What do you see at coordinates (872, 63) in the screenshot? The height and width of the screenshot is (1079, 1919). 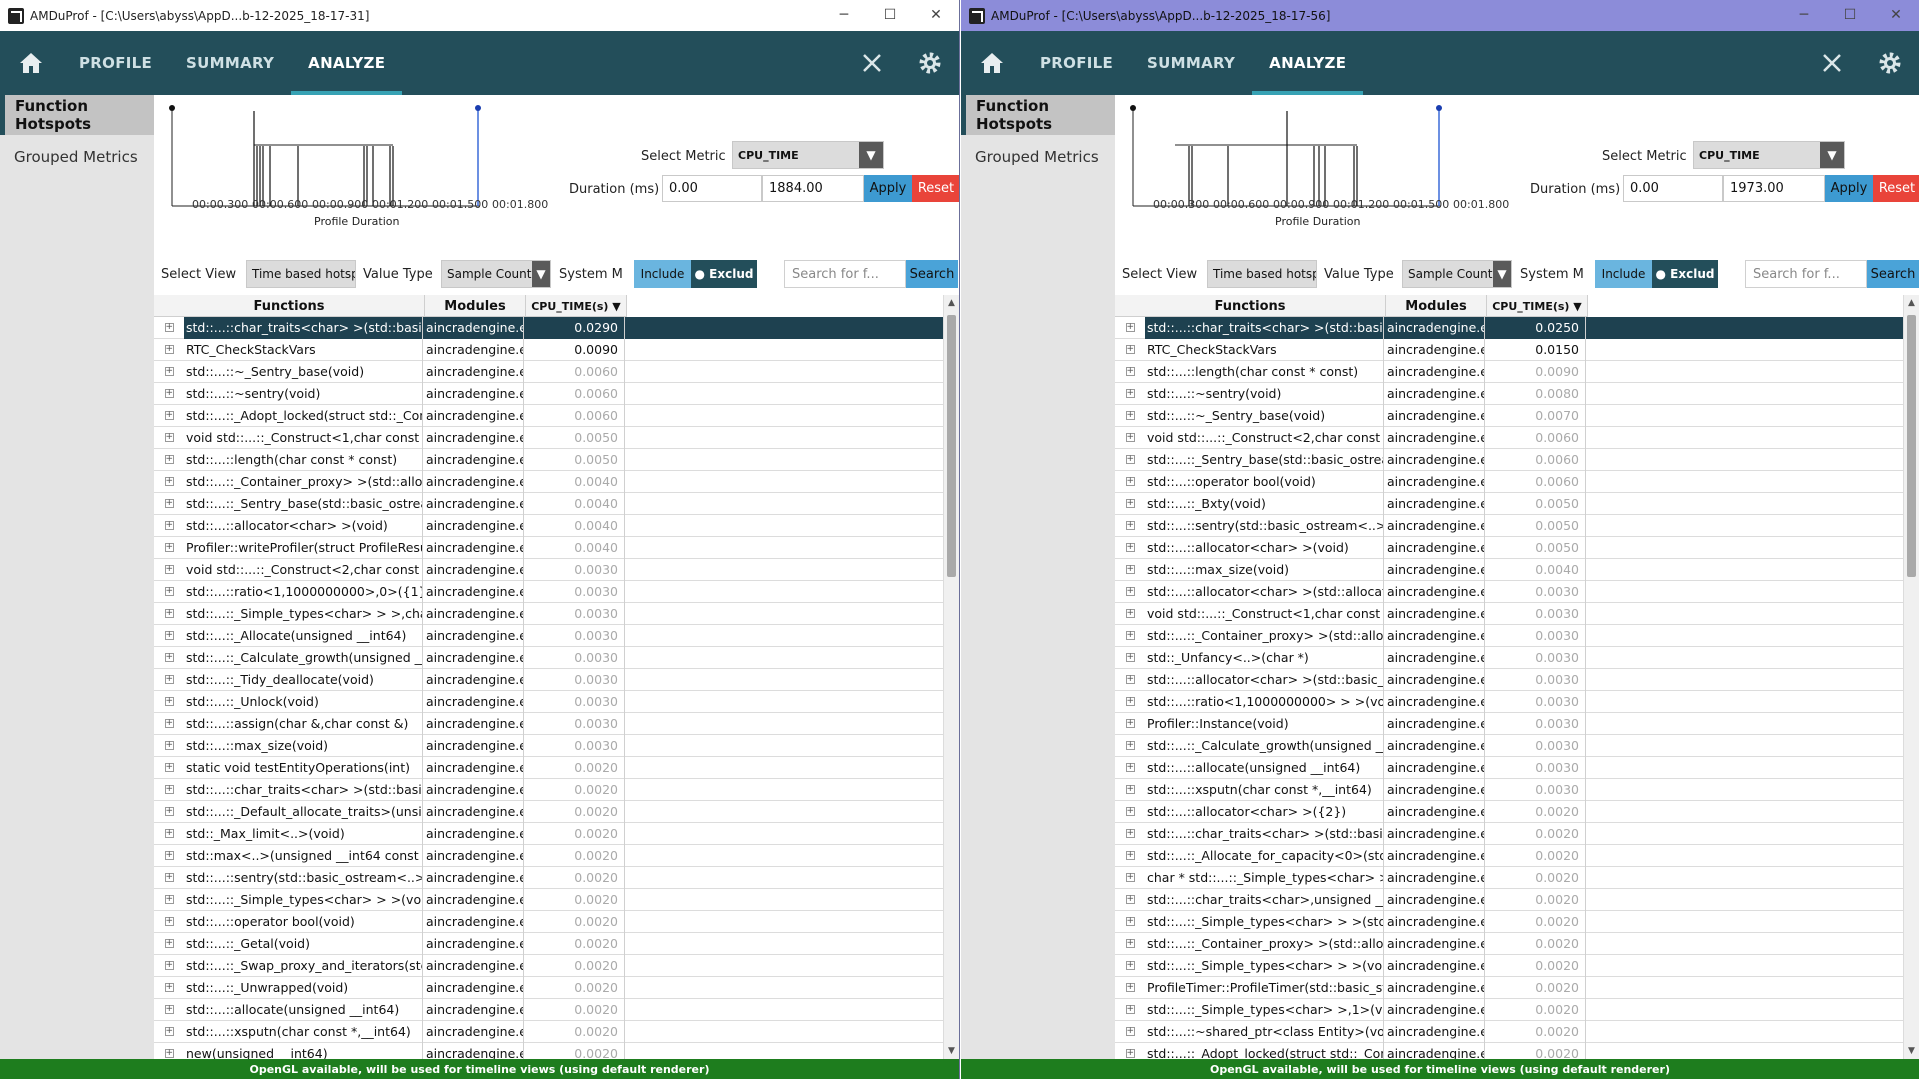 I see `close-icon` at bounding box center [872, 63].